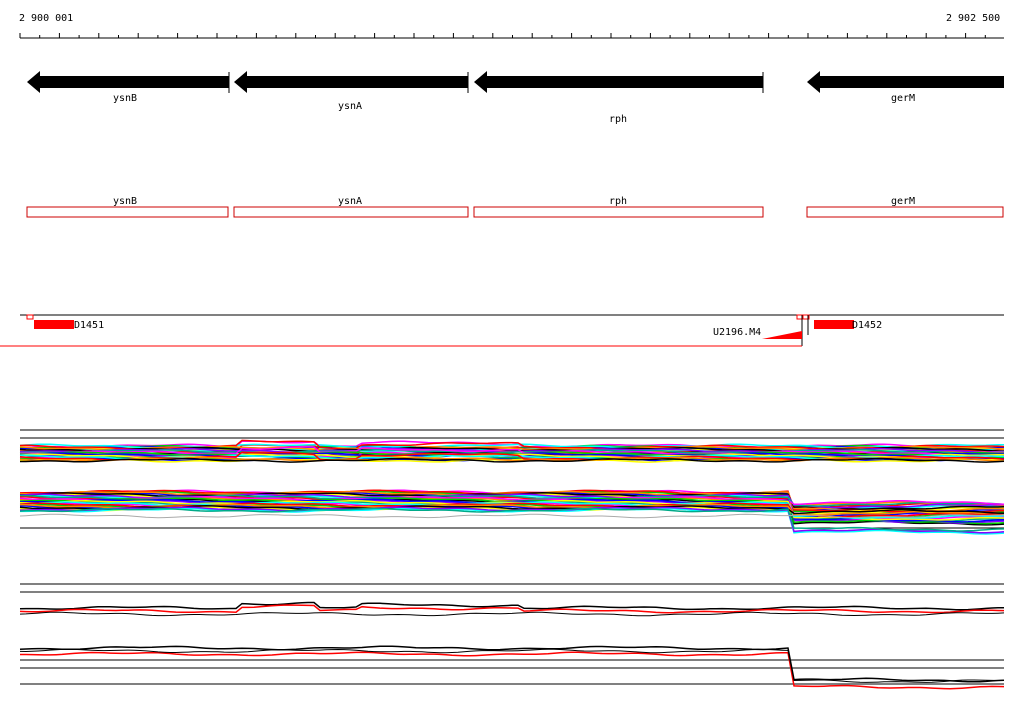  What do you see at coordinates (125, 98) in the screenshot?
I see `gene-label-ysnB: ysnB` at bounding box center [125, 98].